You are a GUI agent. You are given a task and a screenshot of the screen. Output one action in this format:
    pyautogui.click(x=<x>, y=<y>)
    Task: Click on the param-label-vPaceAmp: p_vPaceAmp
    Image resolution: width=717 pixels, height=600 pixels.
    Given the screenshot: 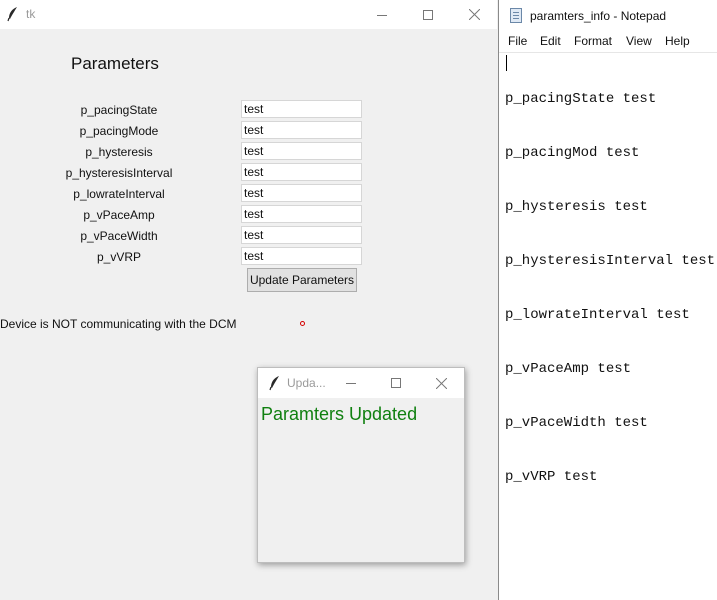 What is the action you would take?
    pyautogui.click(x=119, y=215)
    